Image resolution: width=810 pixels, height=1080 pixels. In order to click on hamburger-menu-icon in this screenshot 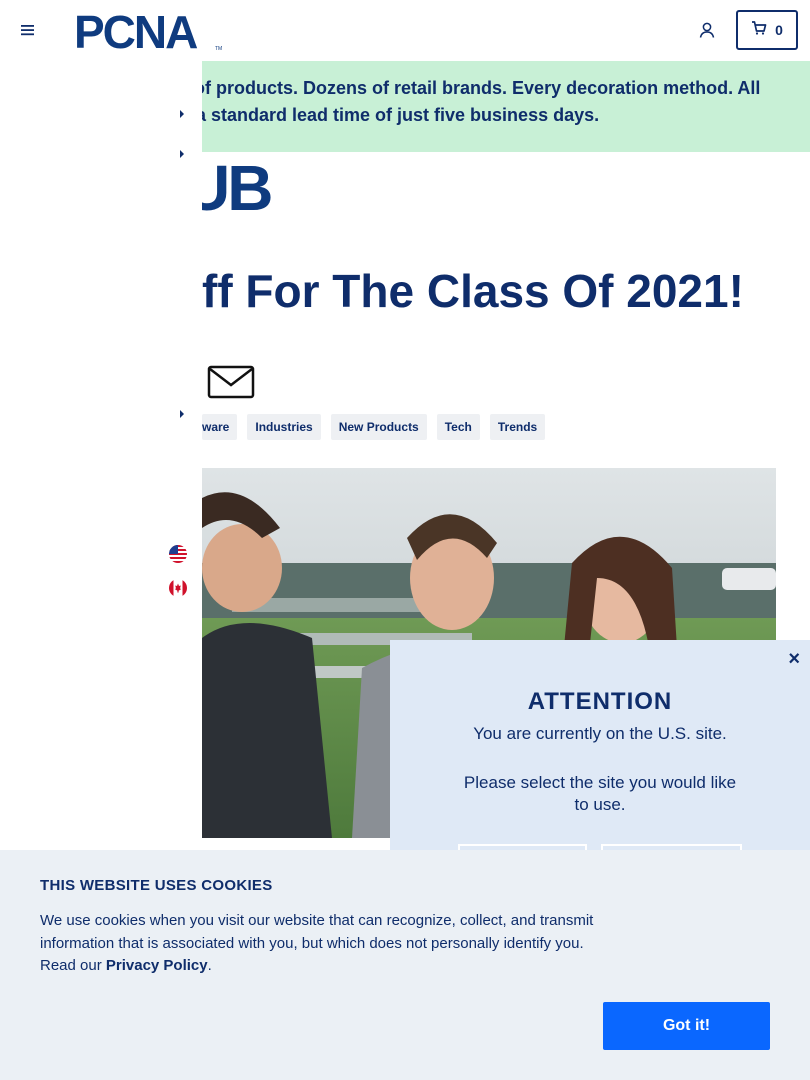, I will do `click(28, 30)`.